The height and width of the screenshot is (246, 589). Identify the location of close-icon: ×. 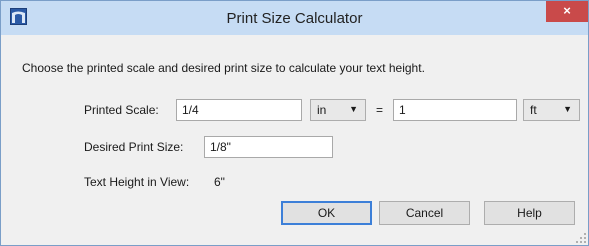
(567, 10).